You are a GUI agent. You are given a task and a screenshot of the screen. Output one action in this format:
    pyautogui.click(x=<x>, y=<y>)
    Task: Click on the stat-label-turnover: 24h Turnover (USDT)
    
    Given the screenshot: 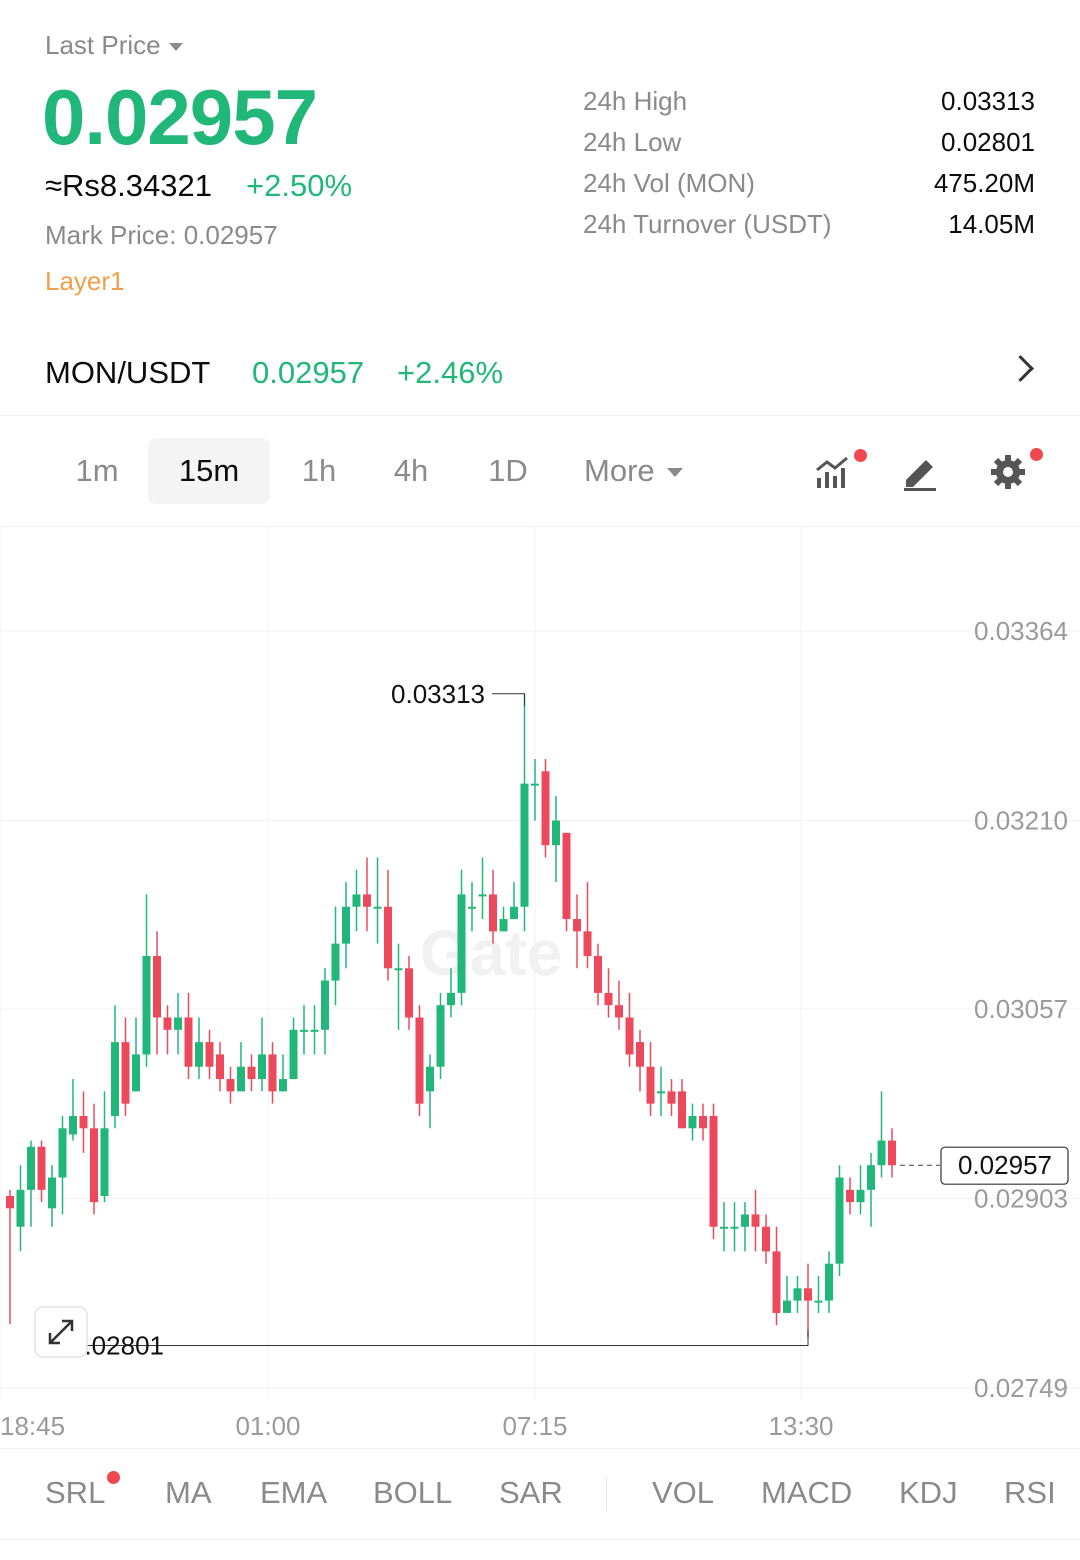 What is the action you would take?
    pyautogui.click(x=707, y=224)
    